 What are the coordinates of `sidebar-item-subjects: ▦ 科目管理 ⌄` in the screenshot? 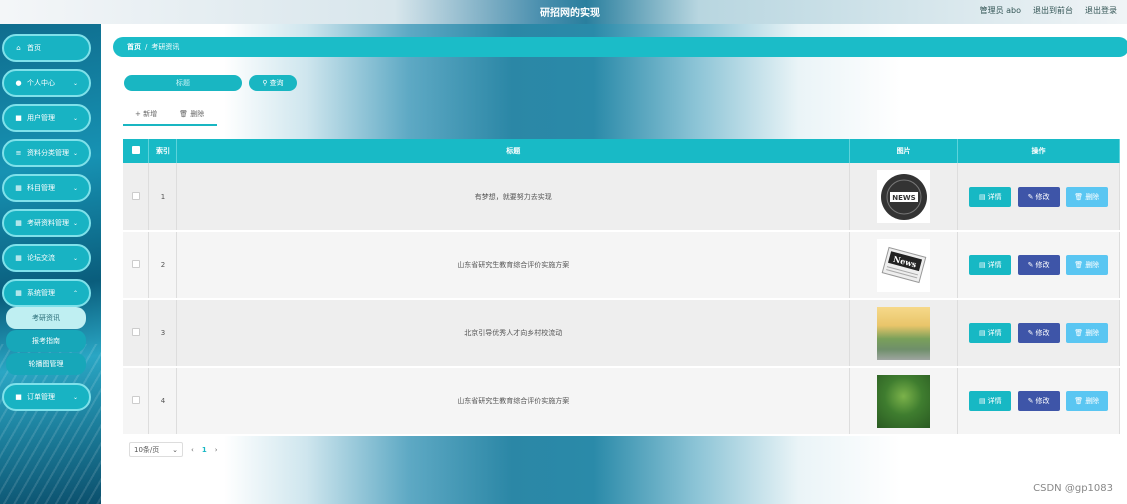 It's located at (46, 188).